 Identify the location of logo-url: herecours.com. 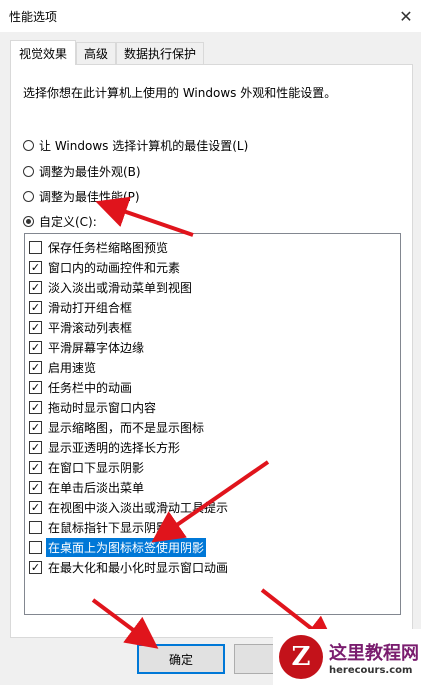
(371, 670).